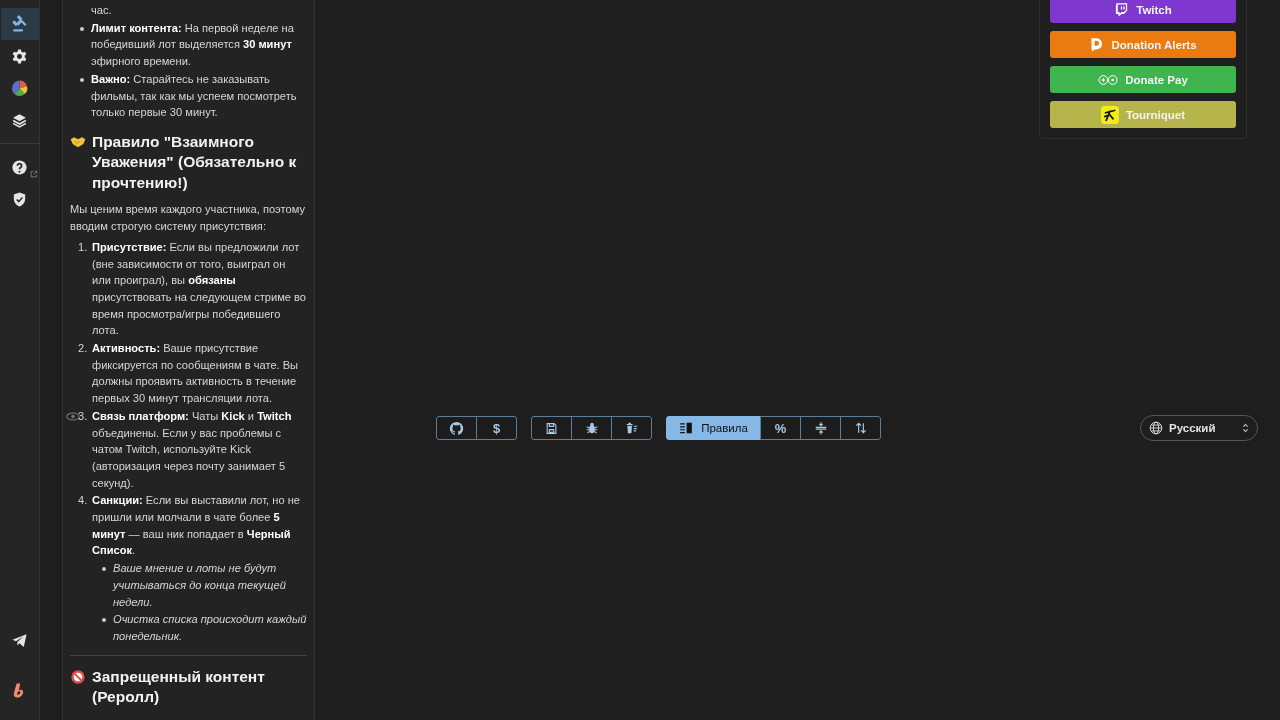 Image resolution: width=1280 pixels, height=720 pixels. I want to click on shield-check-icon, so click(19, 199).